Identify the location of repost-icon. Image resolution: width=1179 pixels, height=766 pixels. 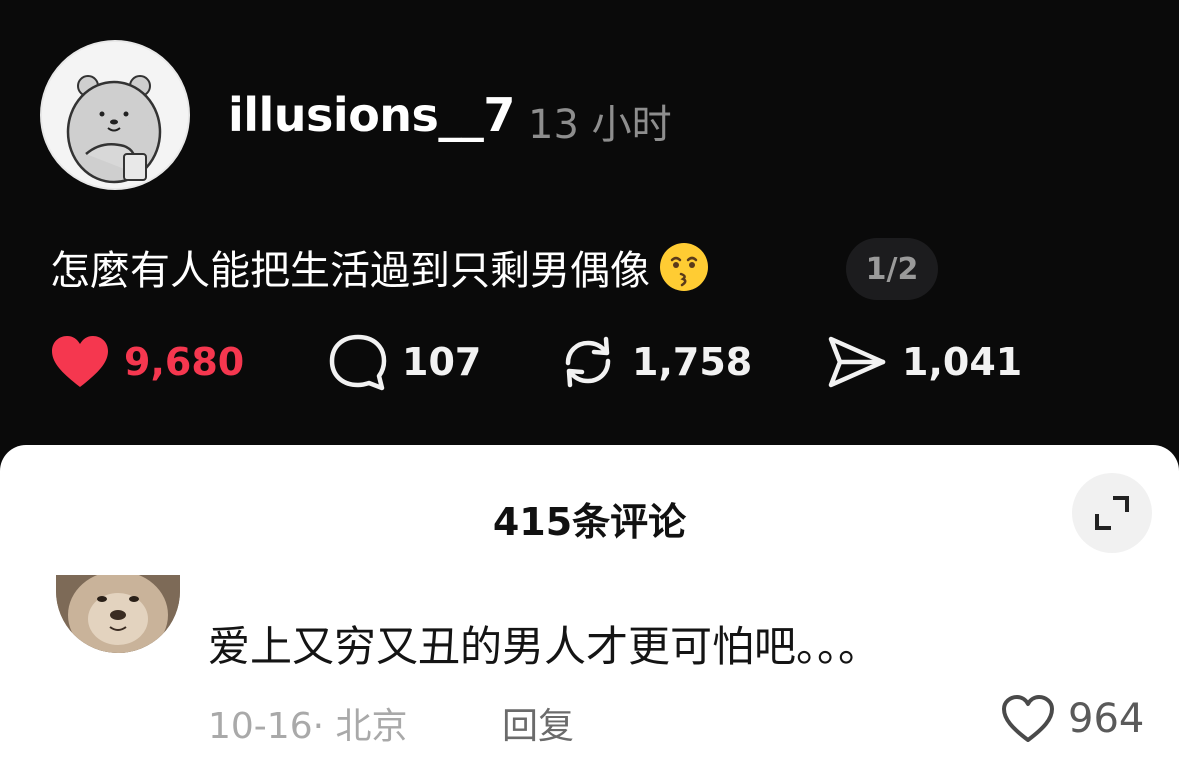
(588, 362).